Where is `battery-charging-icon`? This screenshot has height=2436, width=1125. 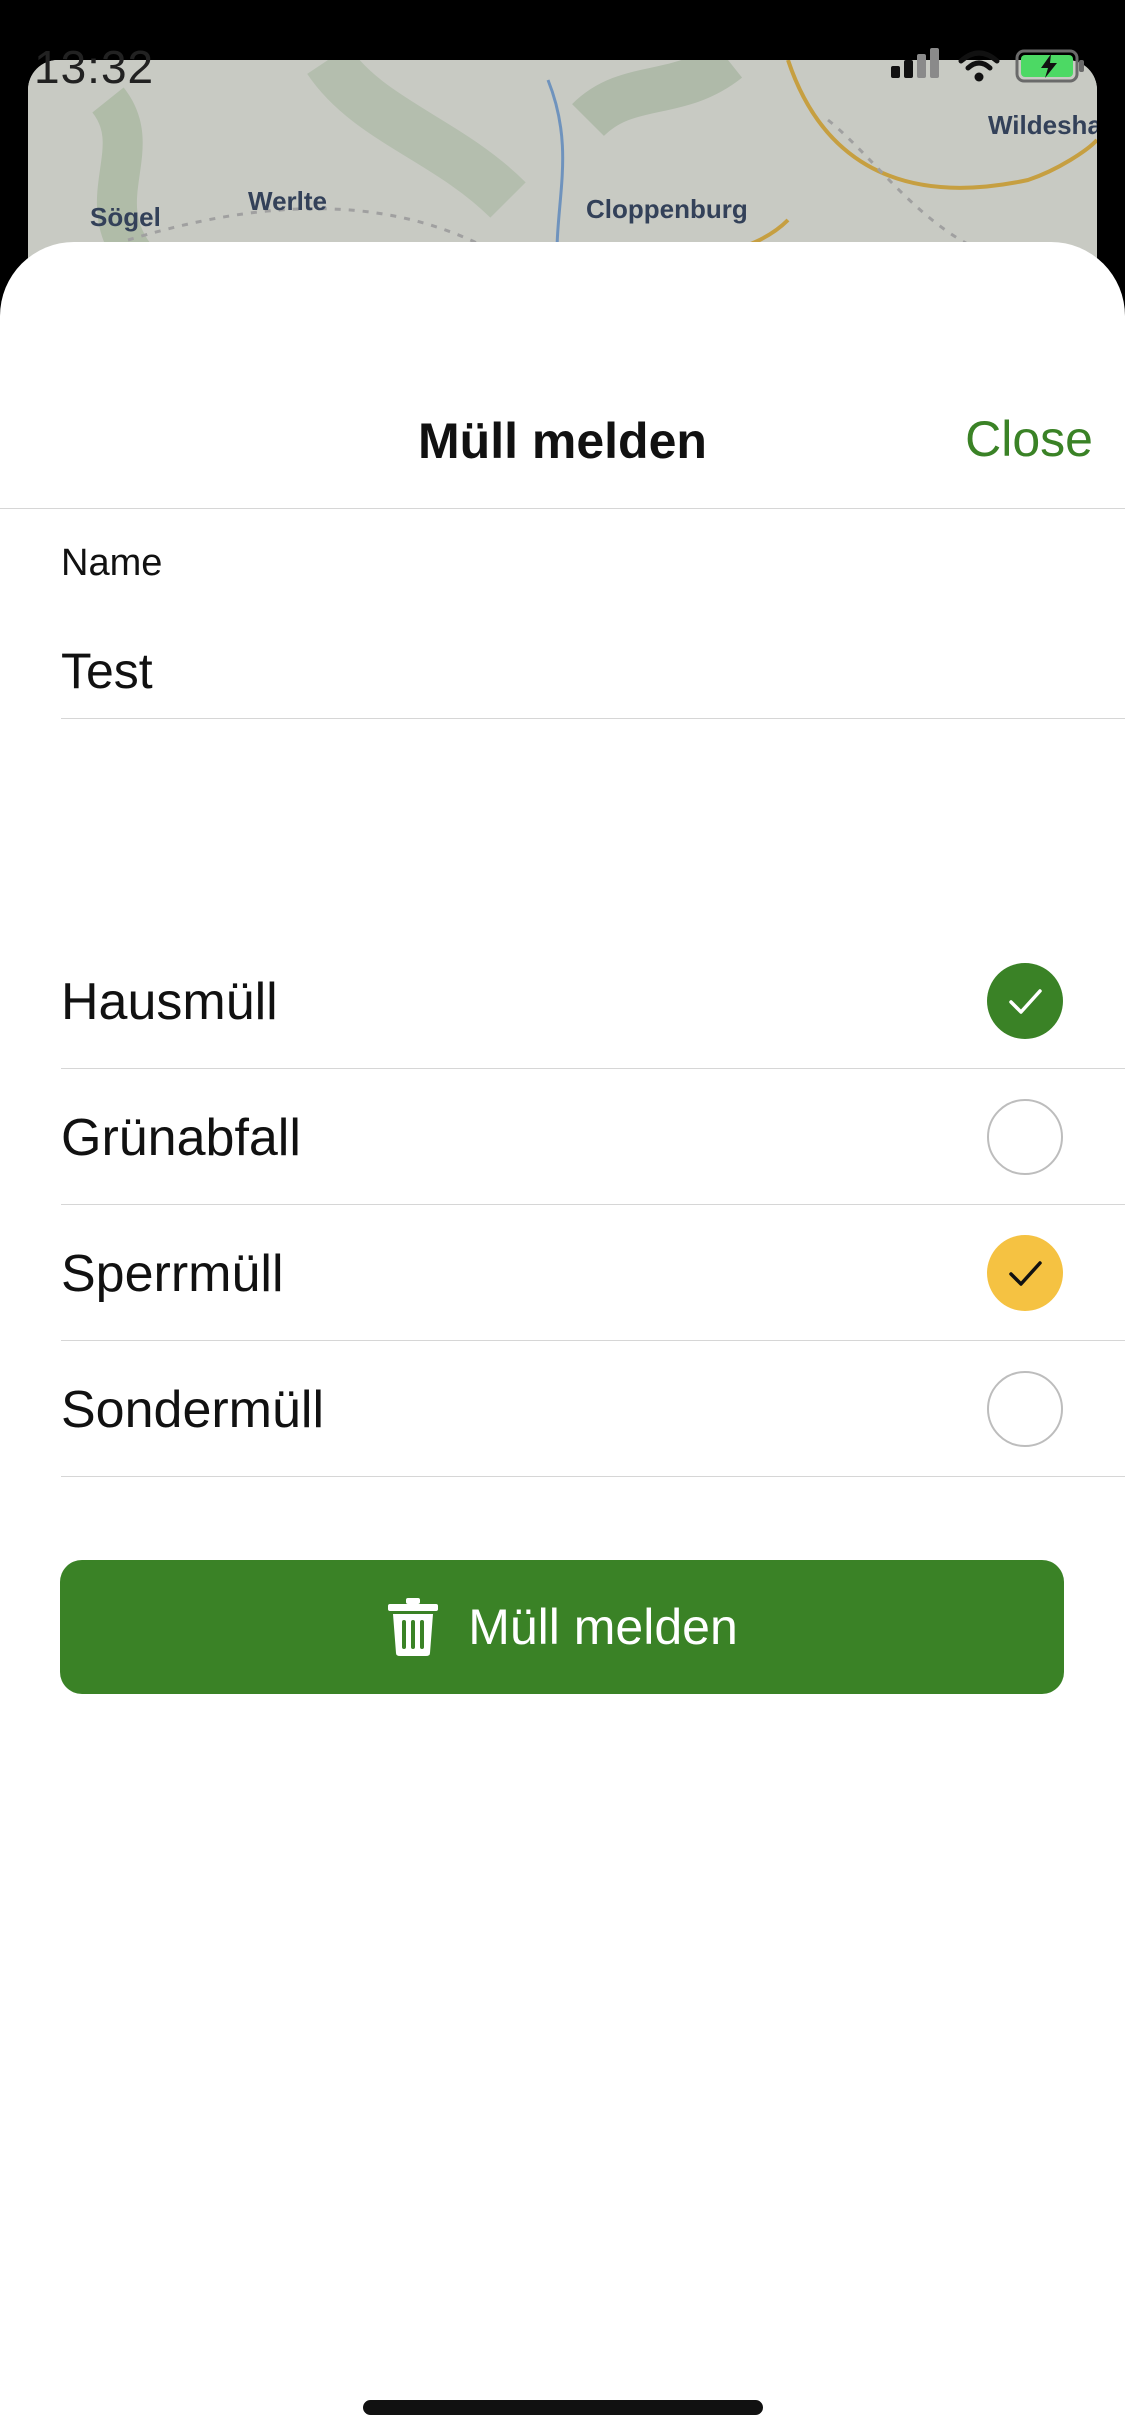
battery-charging-icon is located at coordinates (1049, 66).